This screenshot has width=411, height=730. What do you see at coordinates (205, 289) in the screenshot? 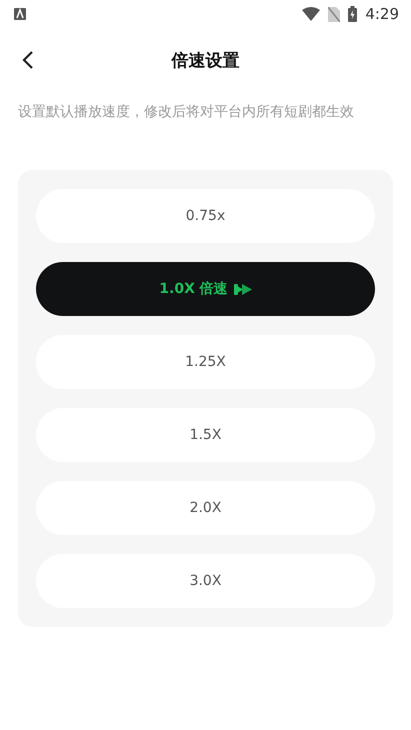
I see `speed-option: 1.0X 倍速` at bounding box center [205, 289].